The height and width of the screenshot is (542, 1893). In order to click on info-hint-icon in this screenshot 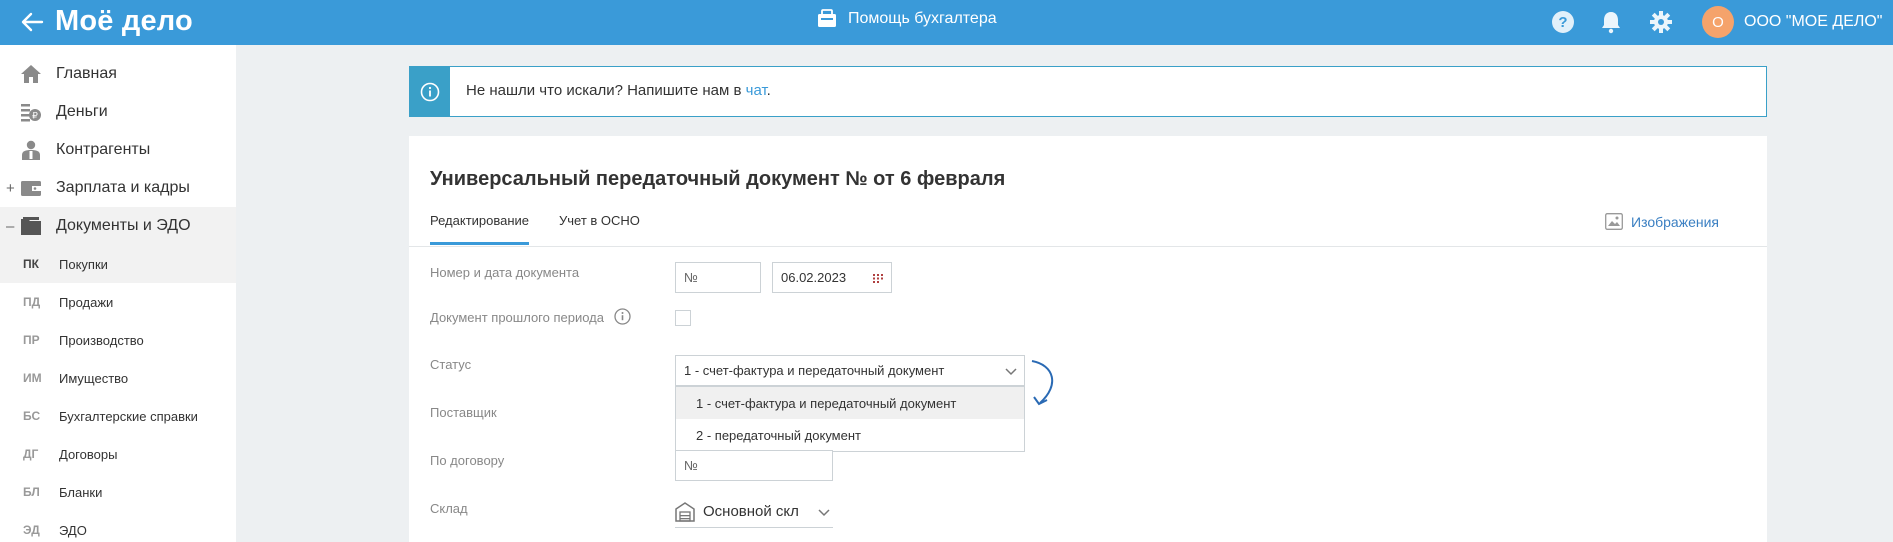, I will do `click(622, 316)`.